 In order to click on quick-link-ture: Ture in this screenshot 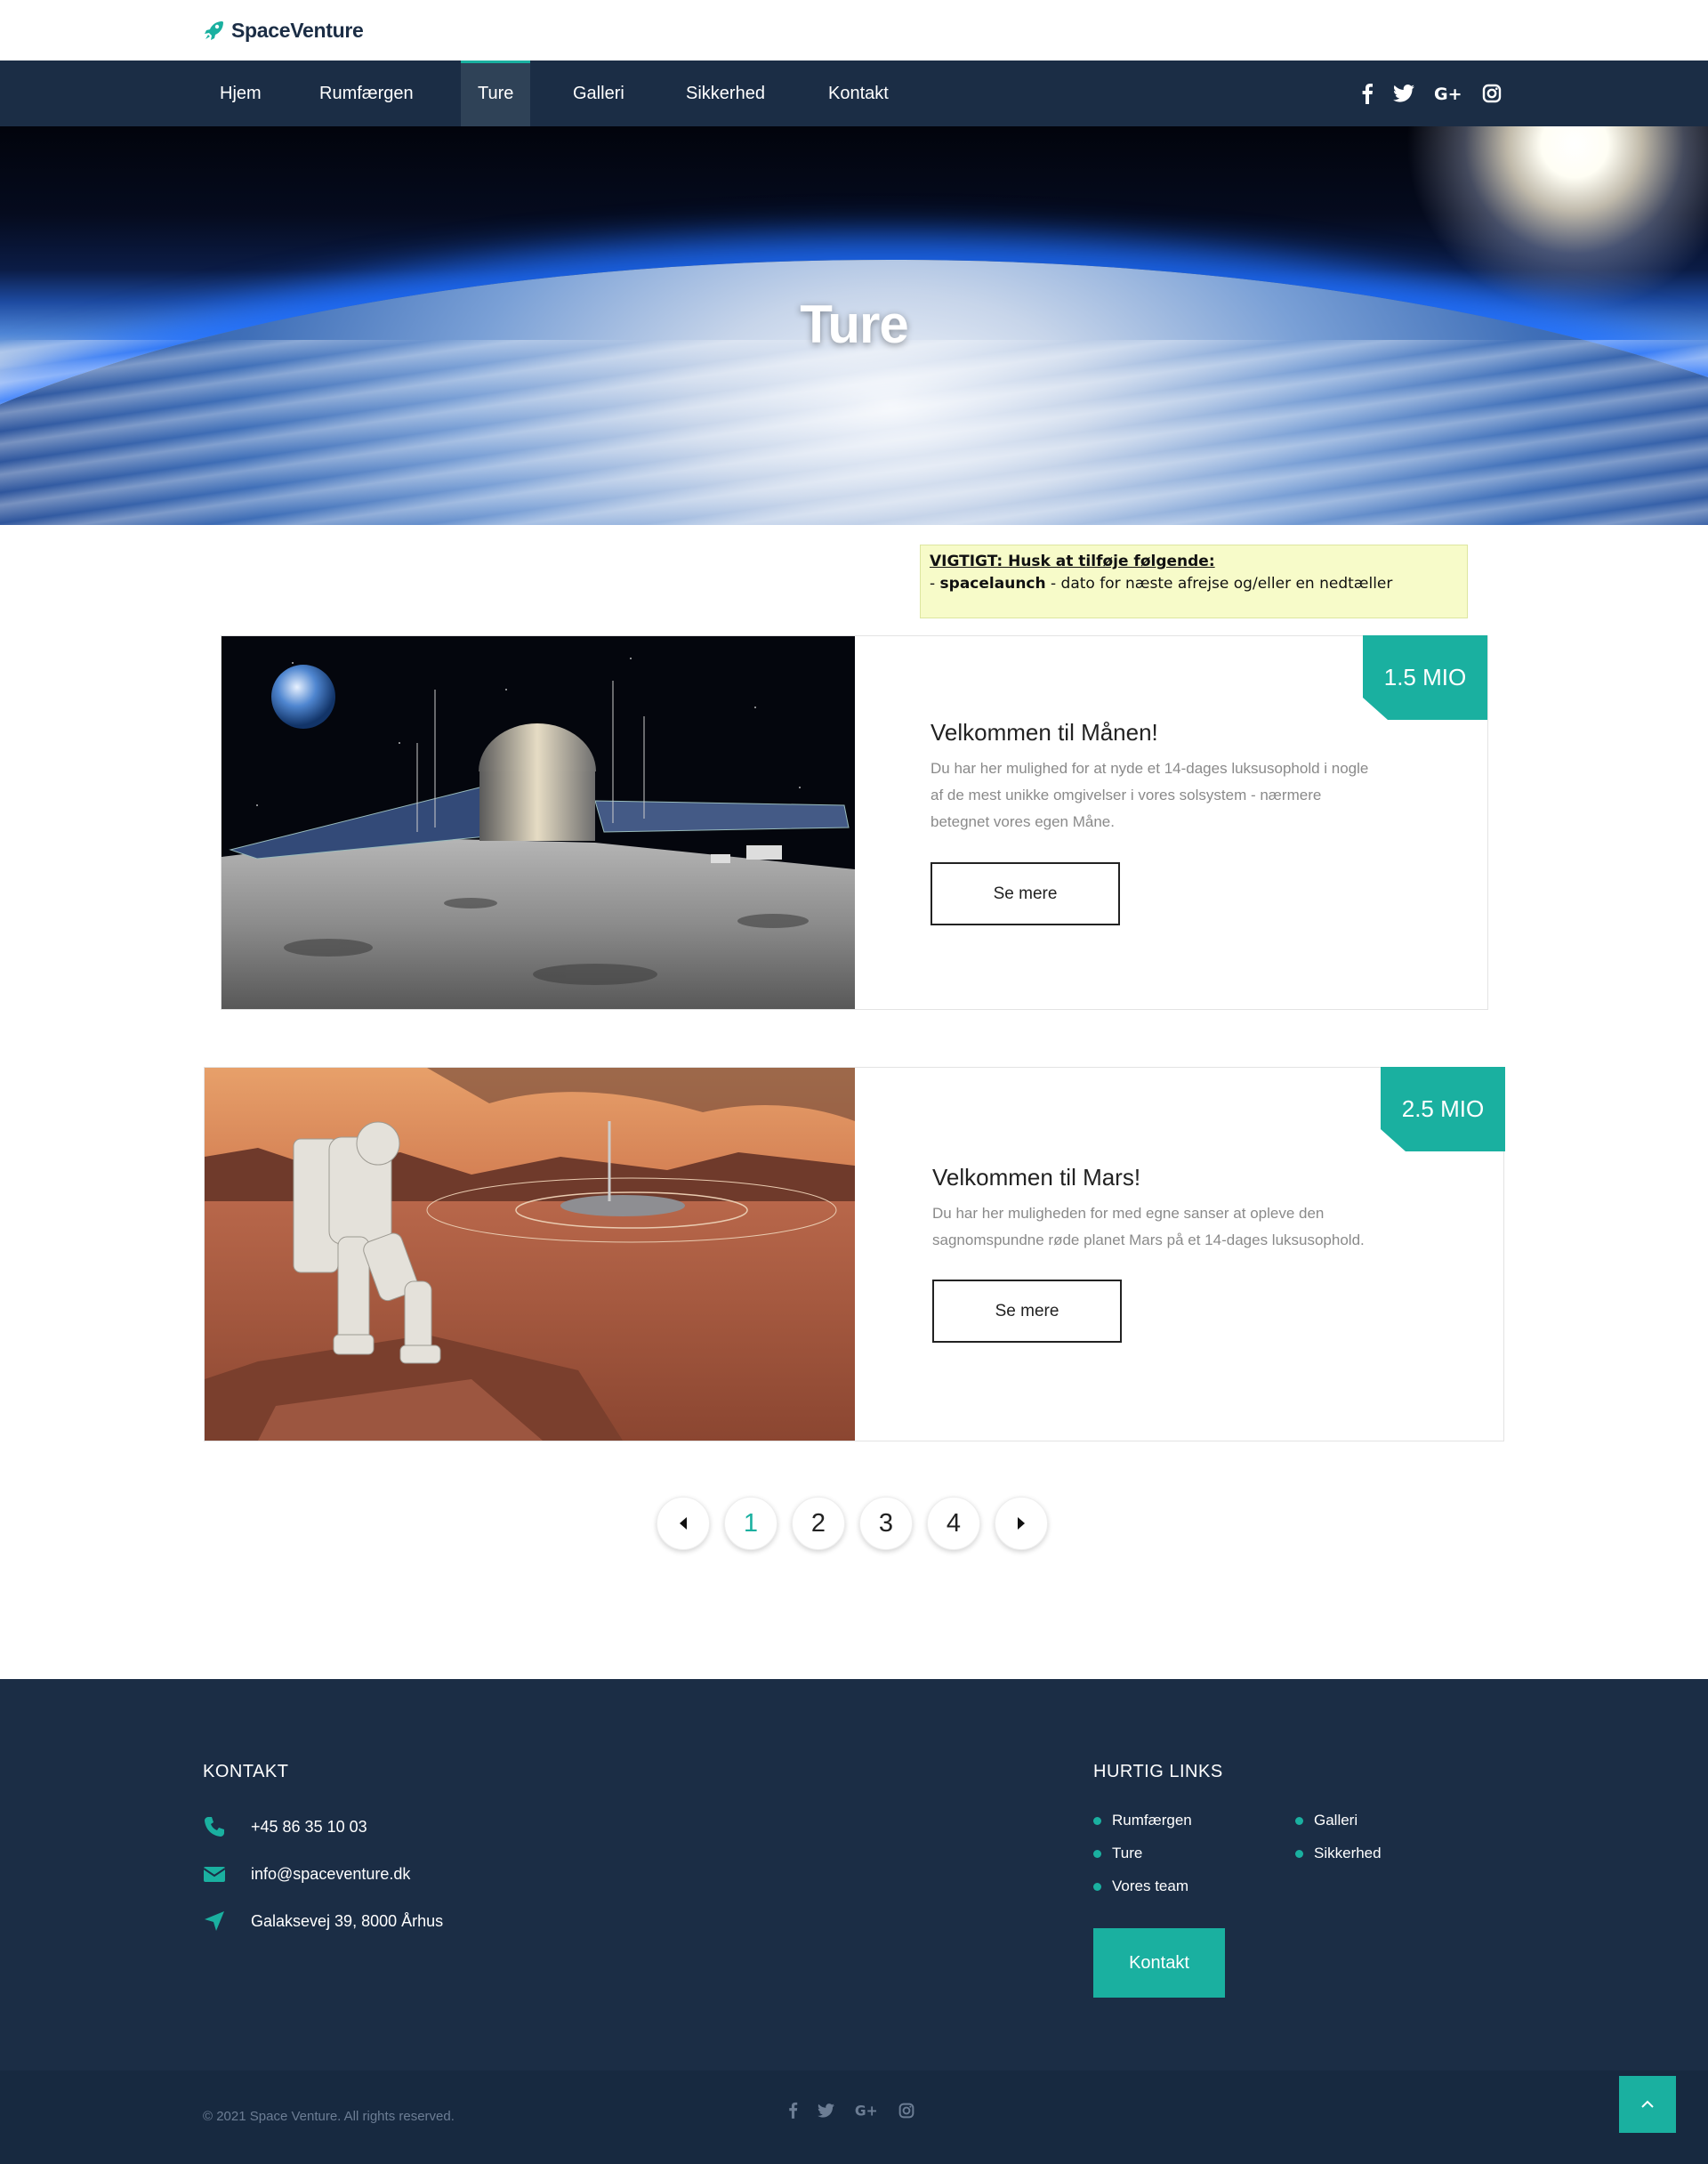, I will do `click(1117, 1853)`.